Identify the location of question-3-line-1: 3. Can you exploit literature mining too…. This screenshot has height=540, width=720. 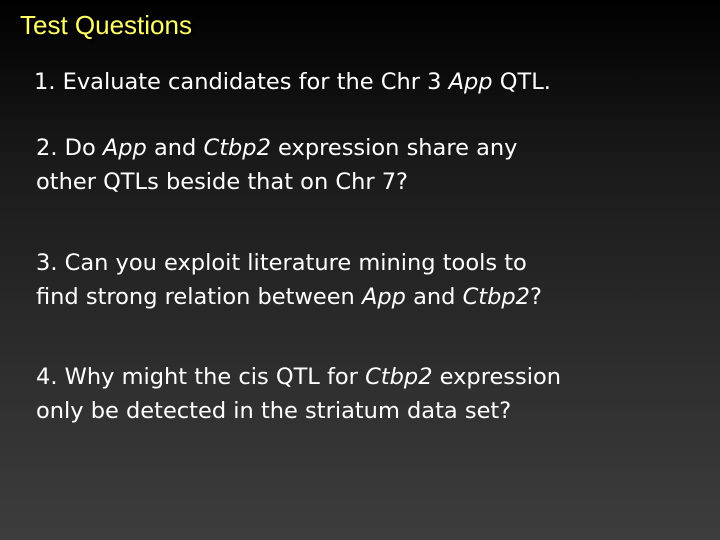
(281, 263).